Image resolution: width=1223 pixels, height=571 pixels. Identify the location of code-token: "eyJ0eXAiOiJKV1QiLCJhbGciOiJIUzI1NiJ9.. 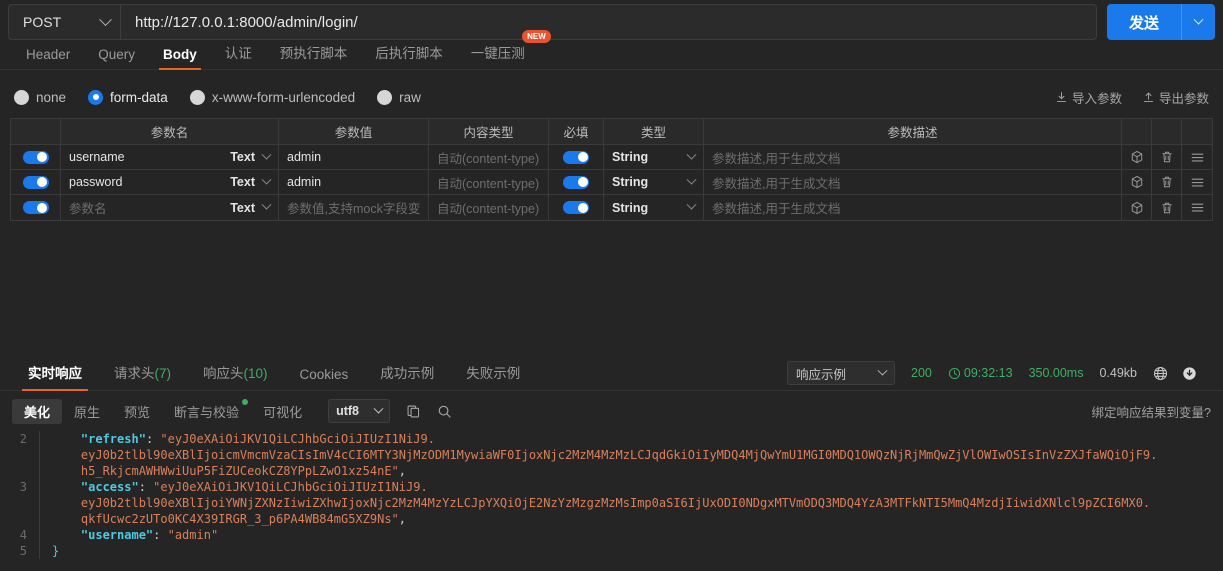
(297, 439).